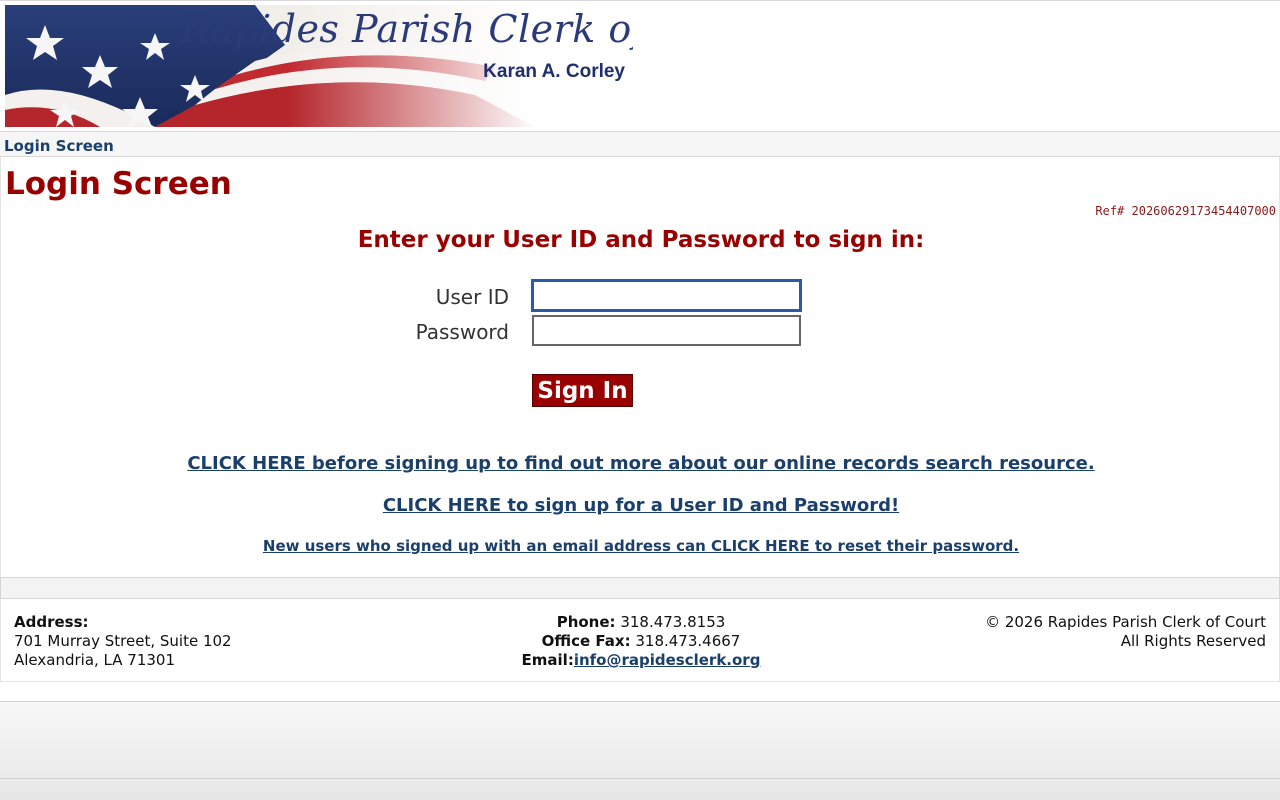  What do you see at coordinates (640, 144) in the screenshot?
I see `breadcrumb-bar: Login Screen` at bounding box center [640, 144].